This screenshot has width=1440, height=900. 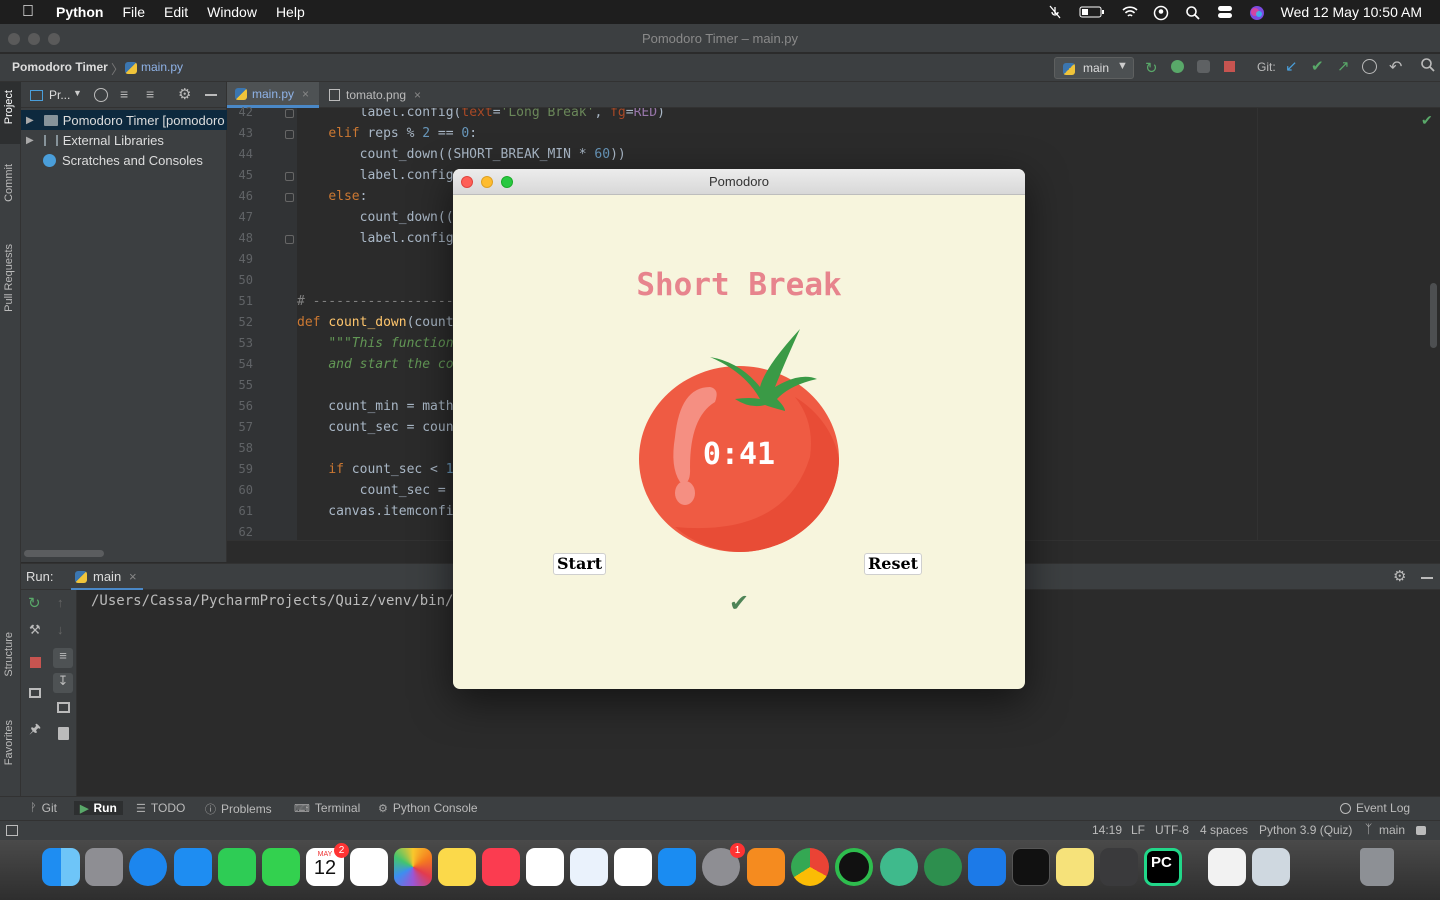 What do you see at coordinates (589, 867) in the screenshot?
I see `keynote-icon` at bounding box center [589, 867].